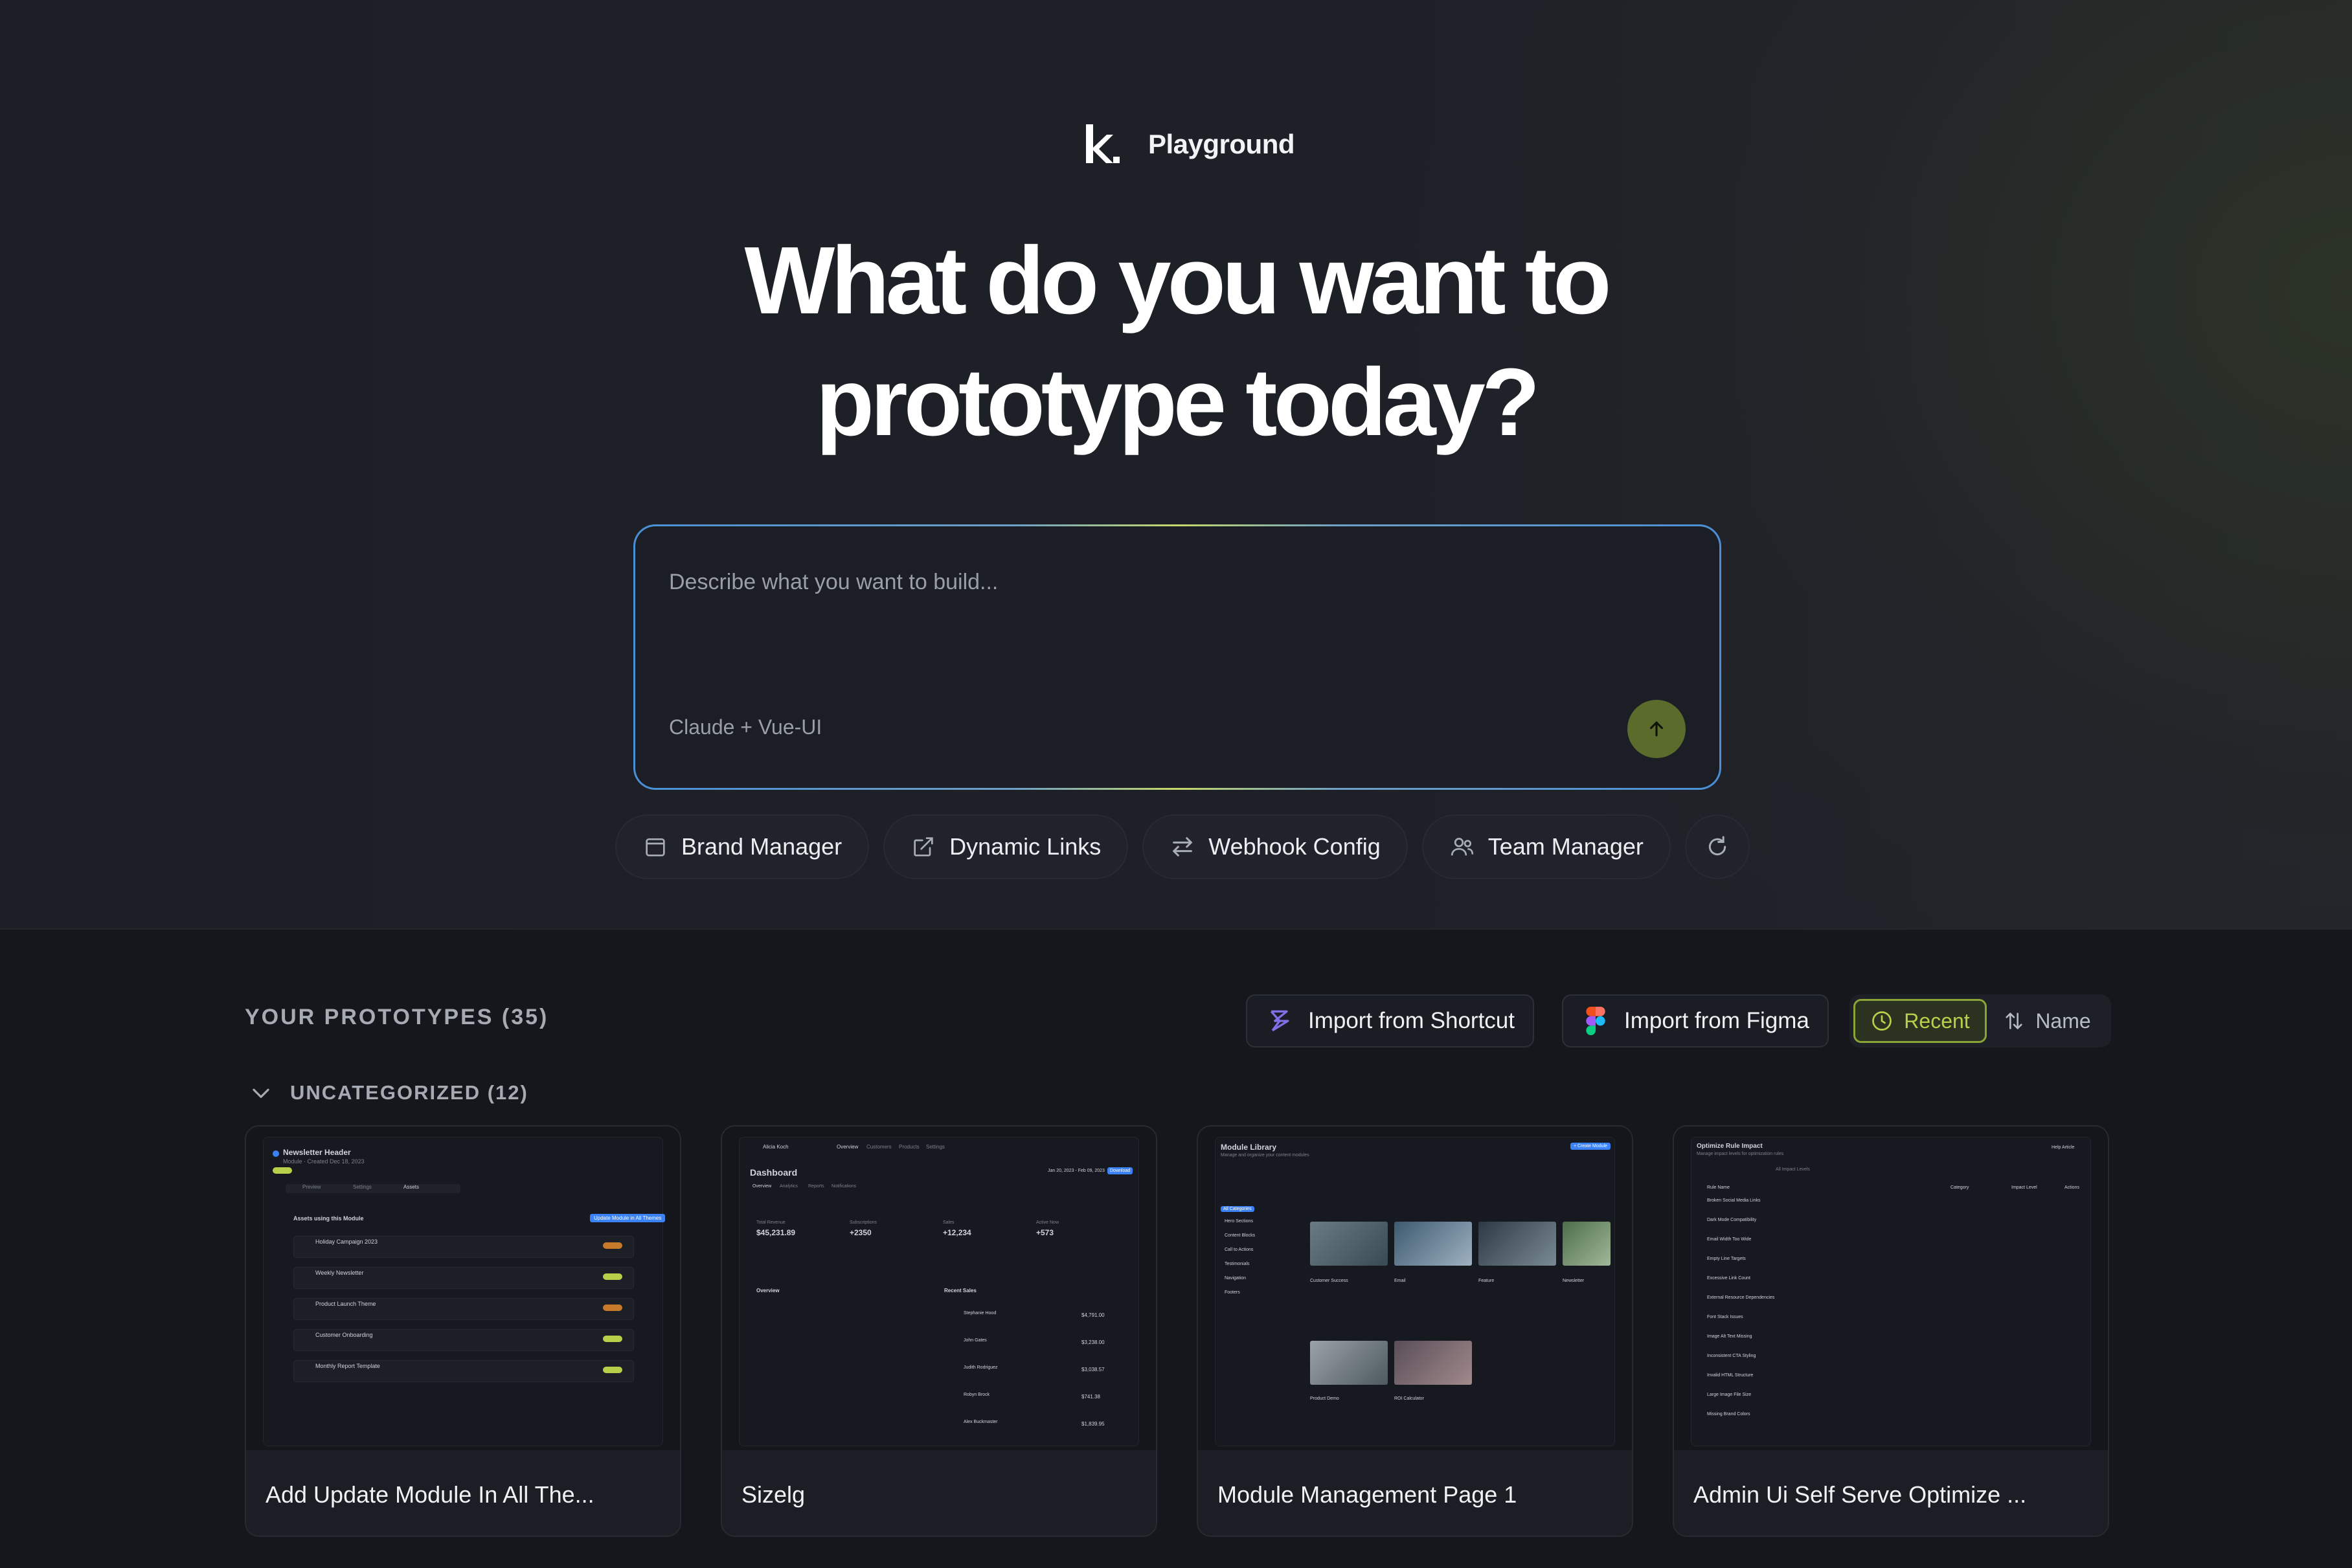 The width and height of the screenshot is (2352, 1568). Describe the element at coordinates (1727, 1259) in the screenshot. I see `rule-name: Empty Line Targets` at that location.